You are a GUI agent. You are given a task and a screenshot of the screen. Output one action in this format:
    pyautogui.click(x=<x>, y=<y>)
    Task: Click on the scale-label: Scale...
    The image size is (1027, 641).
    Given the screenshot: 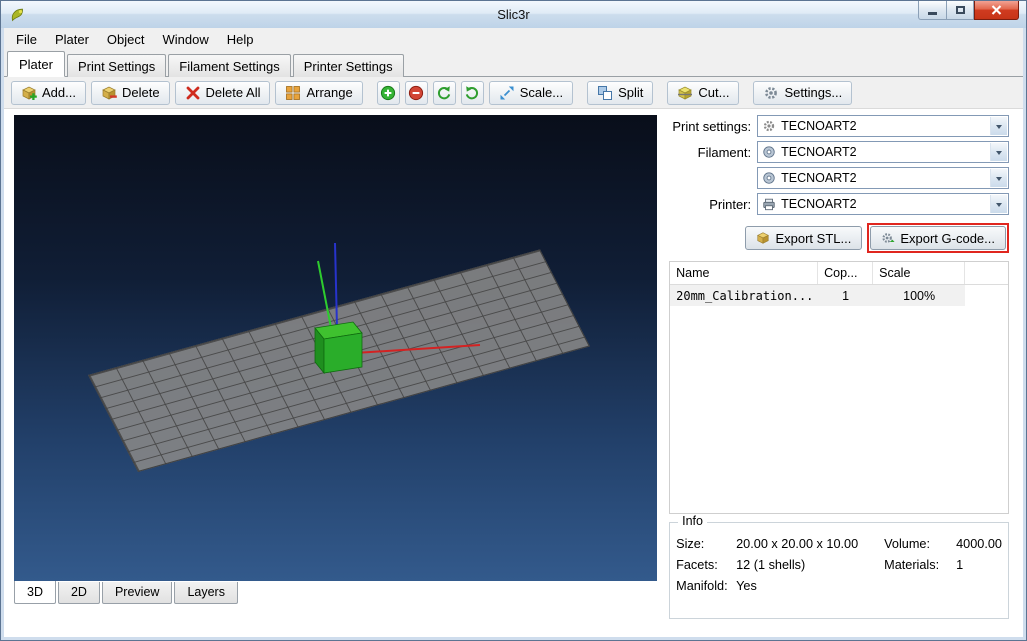 What is the action you would take?
    pyautogui.click(x=541, y=92)
    